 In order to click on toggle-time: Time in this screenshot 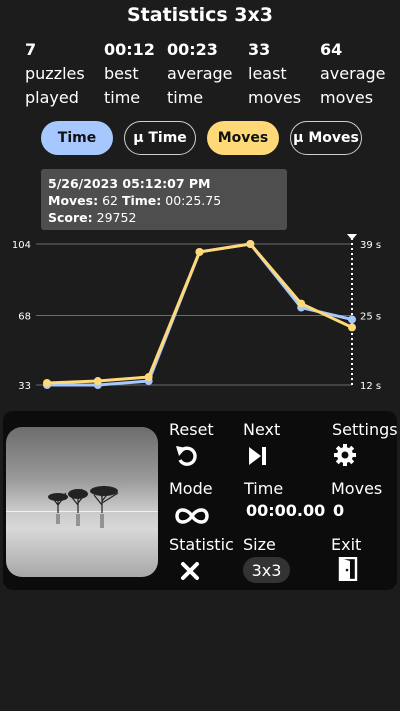, I will do `click(77, 138)`.